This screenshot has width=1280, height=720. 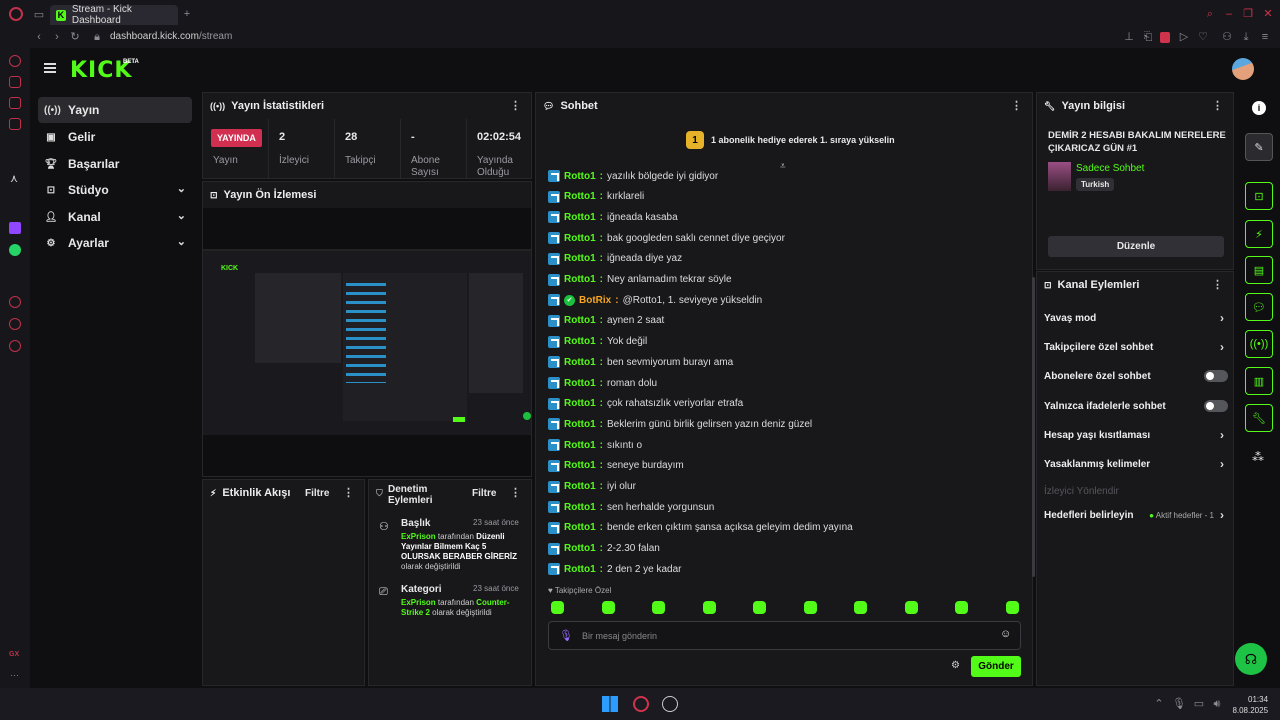 I want to click on chat-bubble-icon: 💬︎, so click(x=1259, y=307).